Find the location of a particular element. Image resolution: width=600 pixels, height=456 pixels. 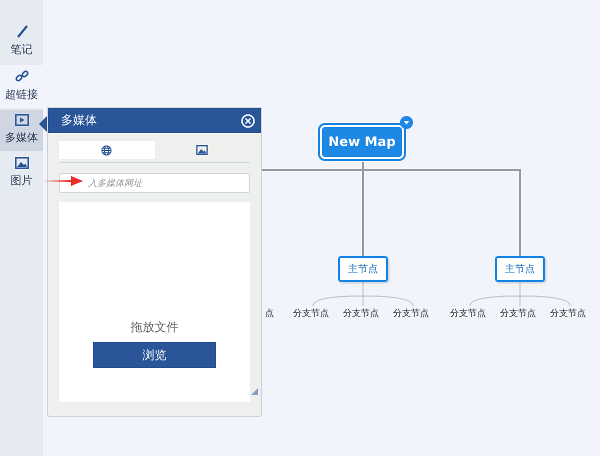

panel-tab is located at coordinates (106, 150).